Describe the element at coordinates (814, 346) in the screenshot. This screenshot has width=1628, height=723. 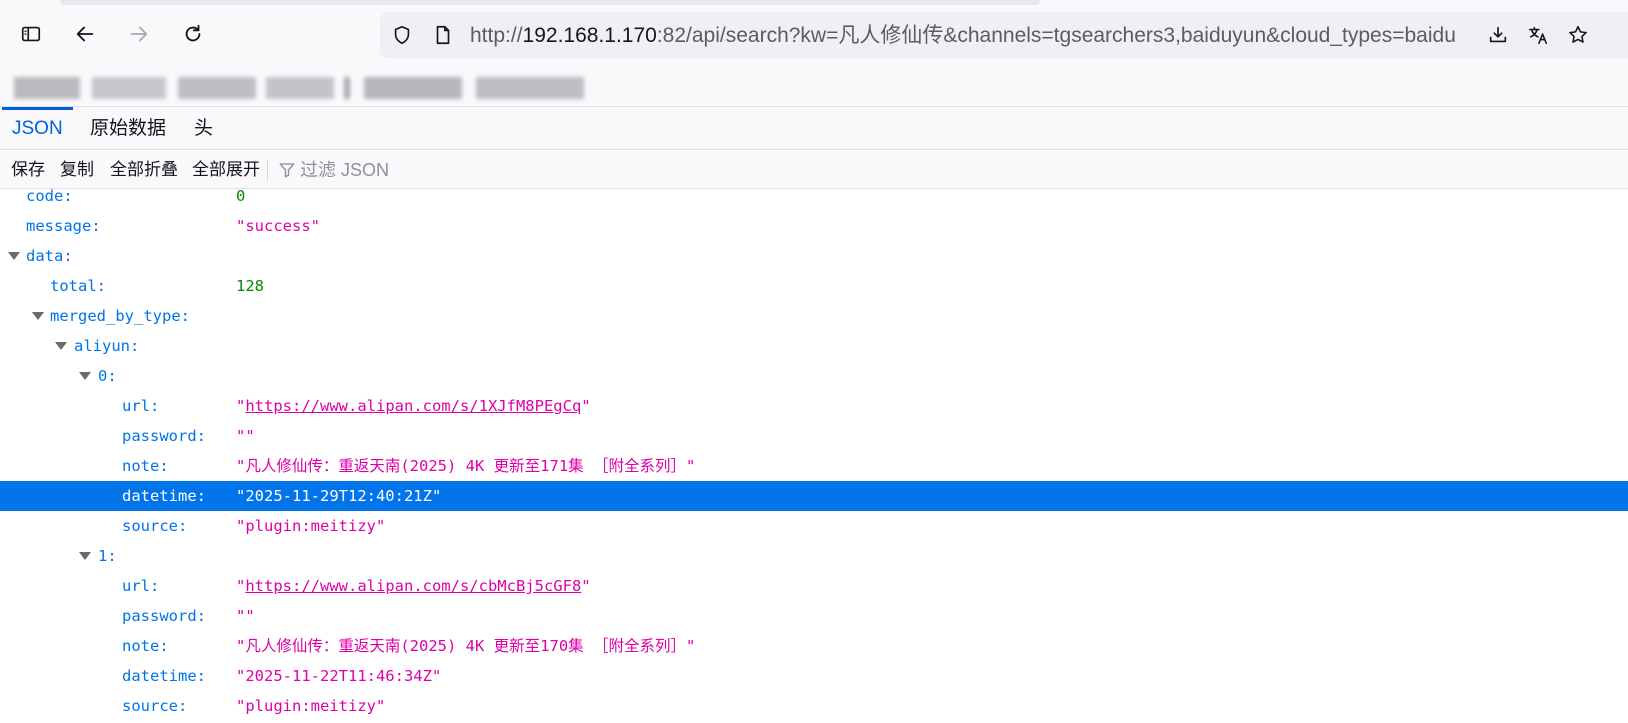
I see `json-row: aliyun:` at that location.